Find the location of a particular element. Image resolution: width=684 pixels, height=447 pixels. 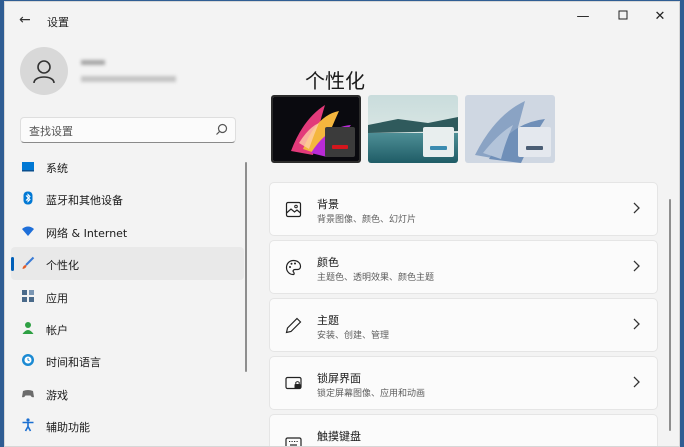

back-arrow-icon: ← is located at coordinates (25, 20).